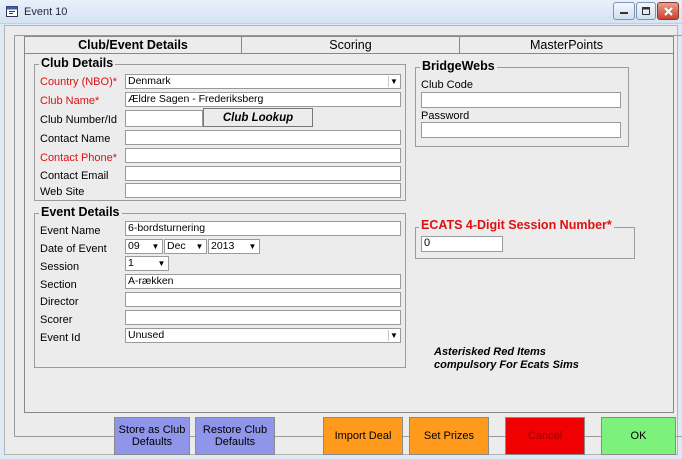 Image resolution: width=682 pixels, height=459 pixels. What do you see at coordinates (147, 263) in the screenshot?
I see `session-select: 1` at bounding box center [147, 263].